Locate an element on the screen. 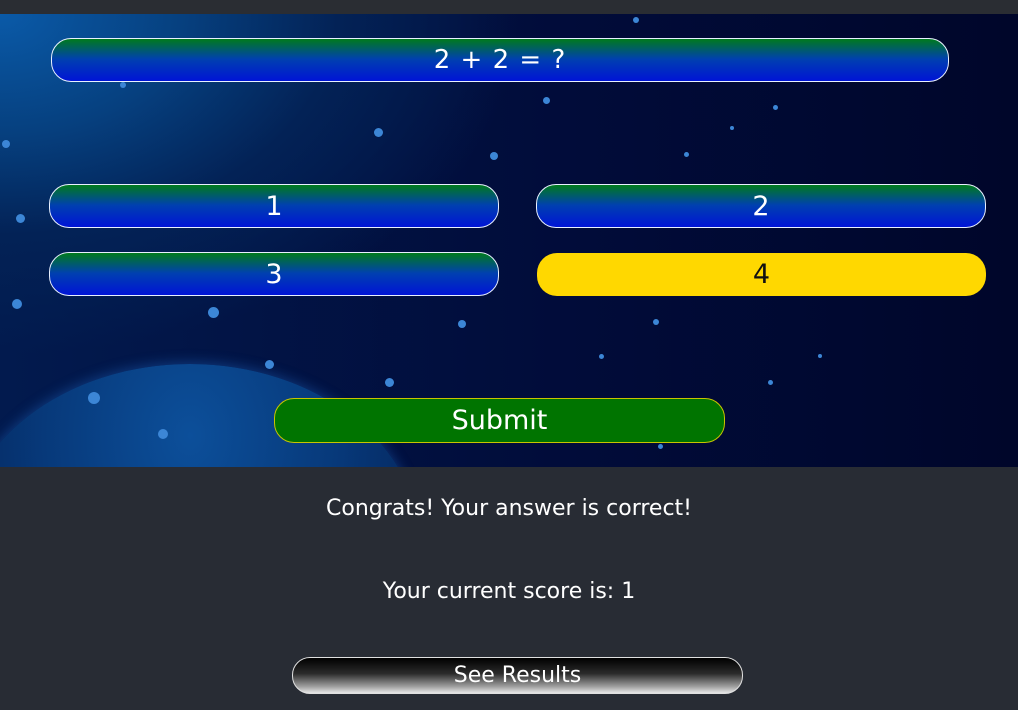  answer-option-4-selected: 4 is located at coordinates (761, 274).